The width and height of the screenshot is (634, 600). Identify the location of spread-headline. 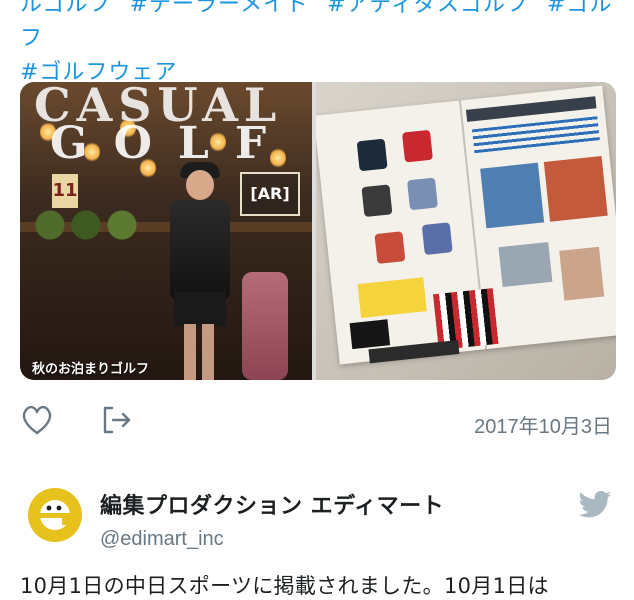
(536, 135).